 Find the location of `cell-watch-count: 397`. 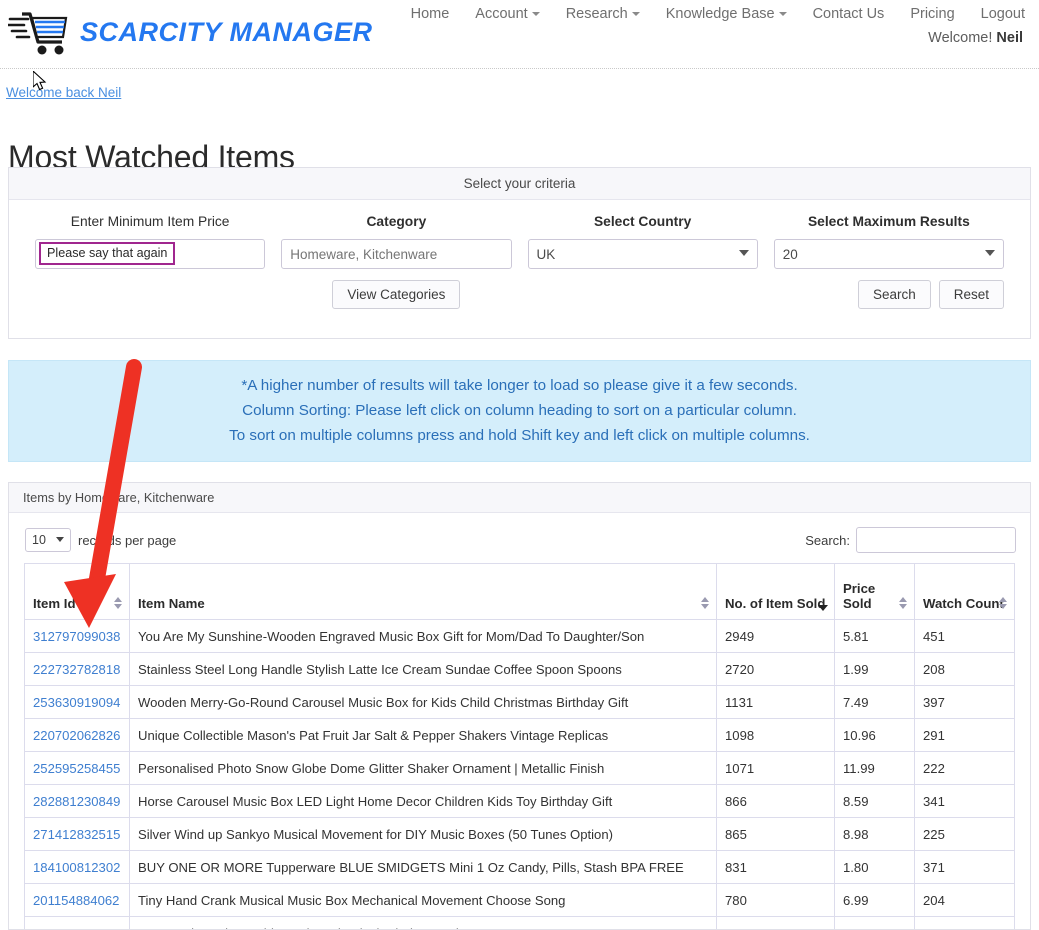

cell-watch-count: 397 is located at coordinates (964, 702).